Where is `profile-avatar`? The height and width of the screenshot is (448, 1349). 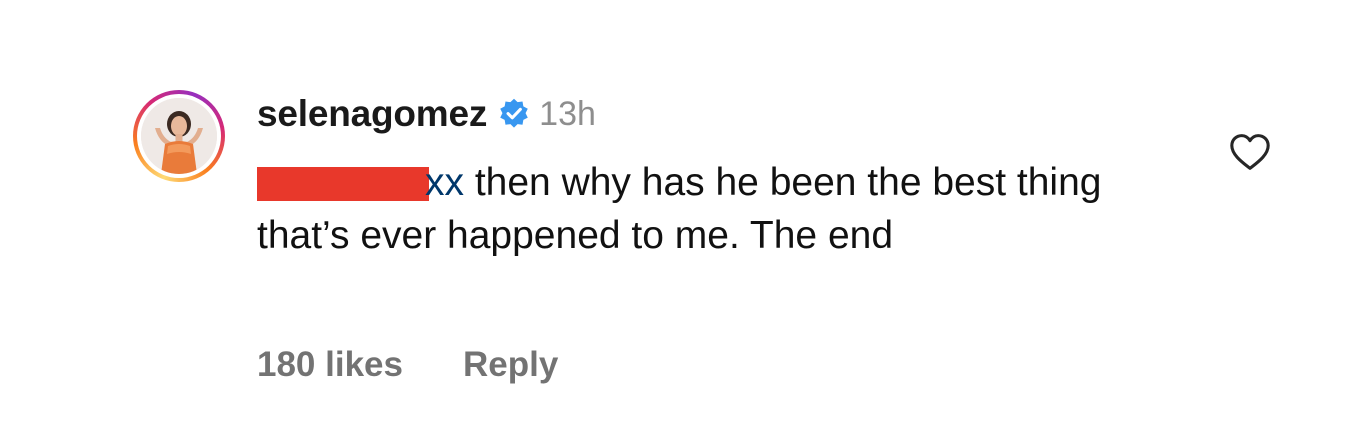
profile-avatar is located at coordinates (179, 136).